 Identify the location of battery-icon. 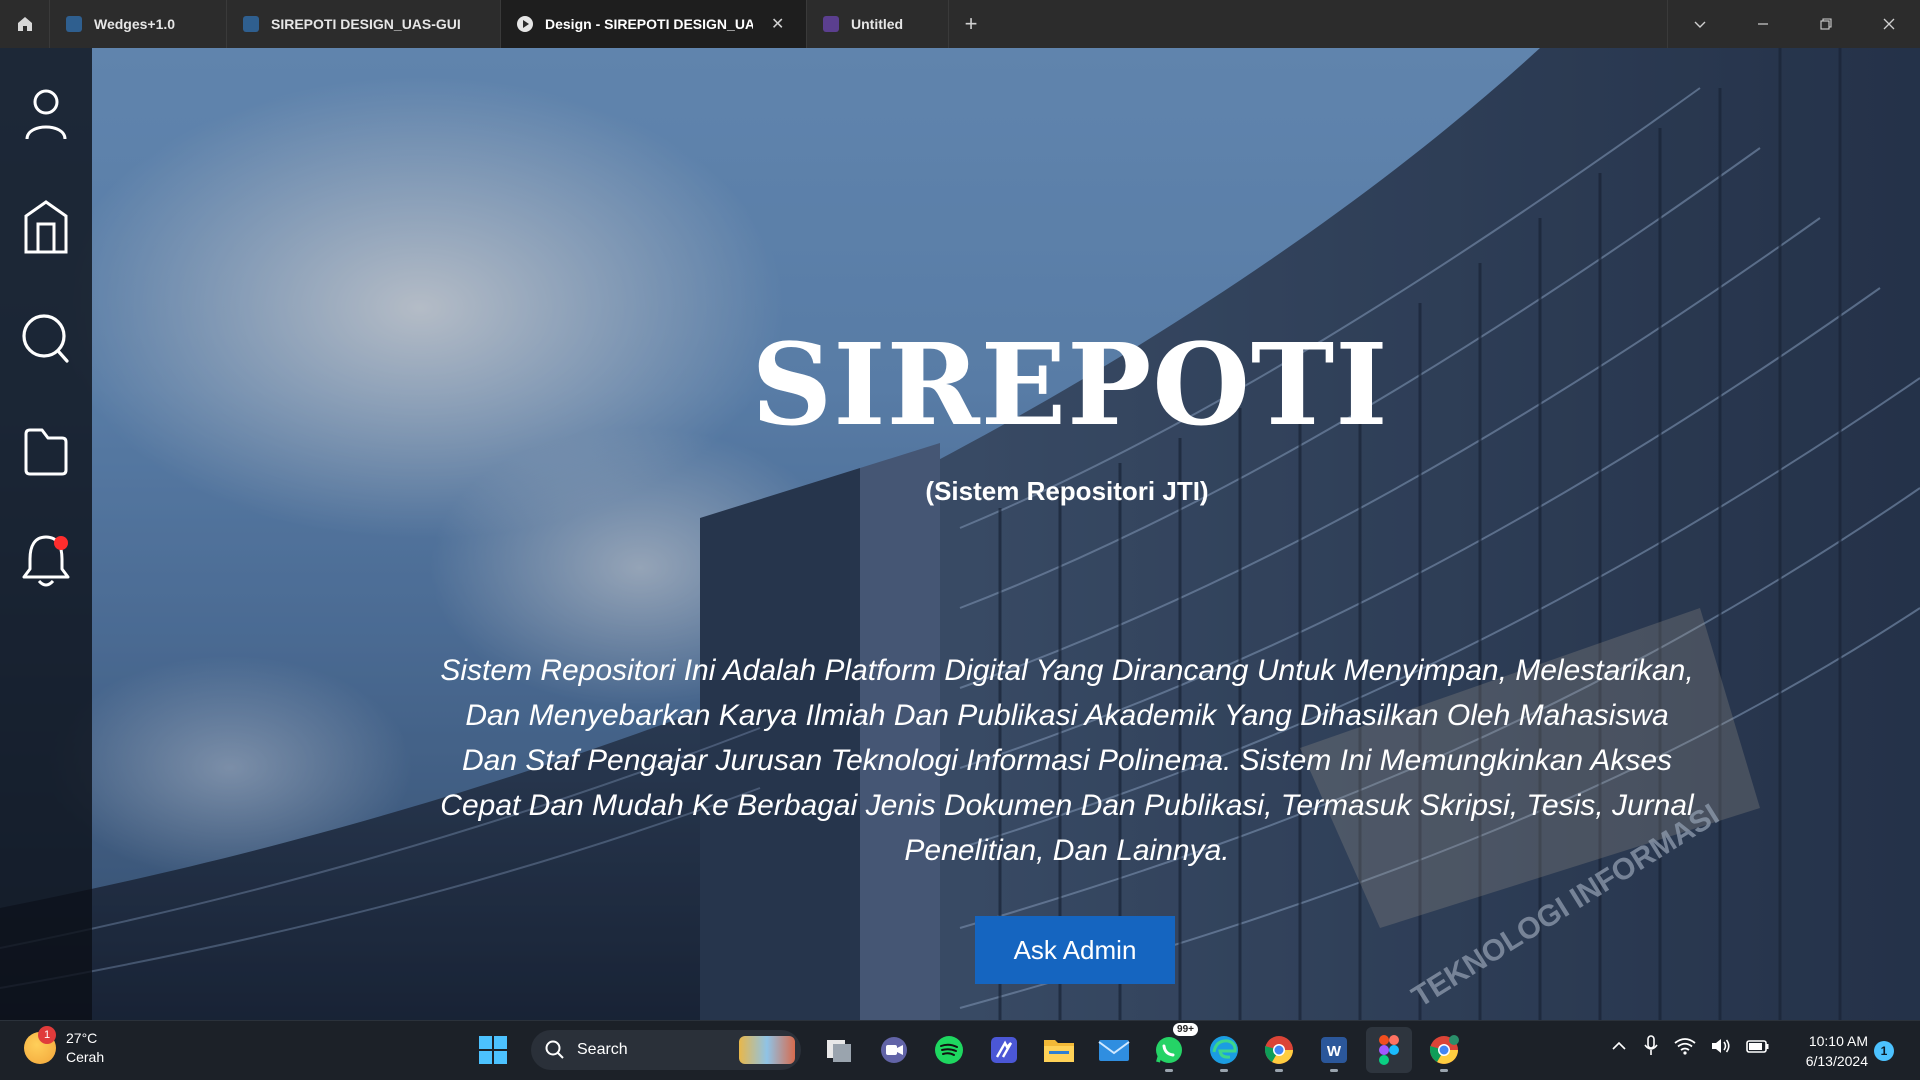
(1758, 1046).